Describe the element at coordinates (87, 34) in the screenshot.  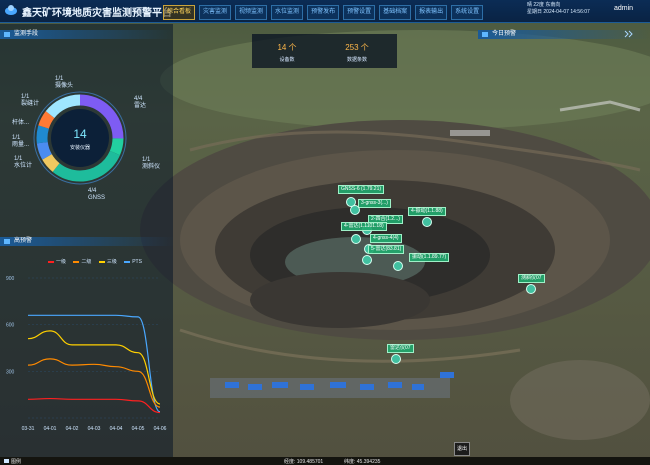
I see `monitor-panel-header: 监测手段` at that location.